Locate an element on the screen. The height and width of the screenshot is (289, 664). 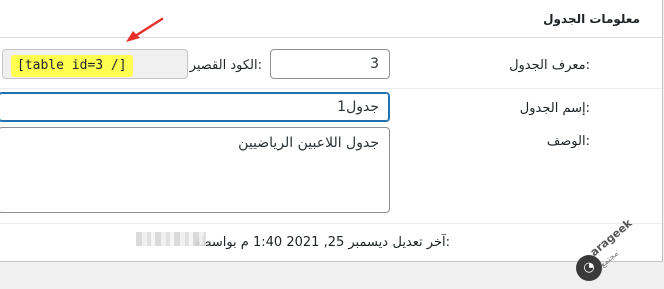
table-name-label: إسم الجدول: is located at coordinates (554, 108).